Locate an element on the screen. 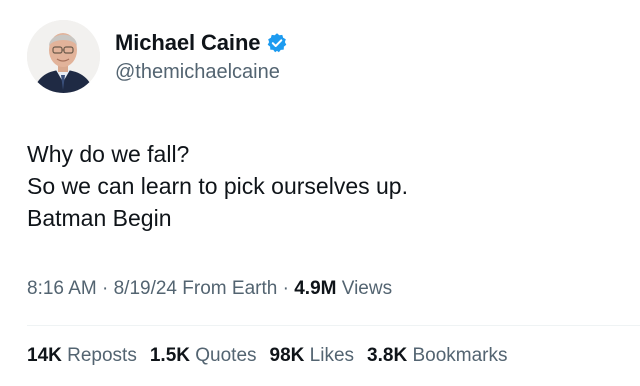 The image size is (640, 386). views-count: 4.9M is located at coordinates (315, 288).